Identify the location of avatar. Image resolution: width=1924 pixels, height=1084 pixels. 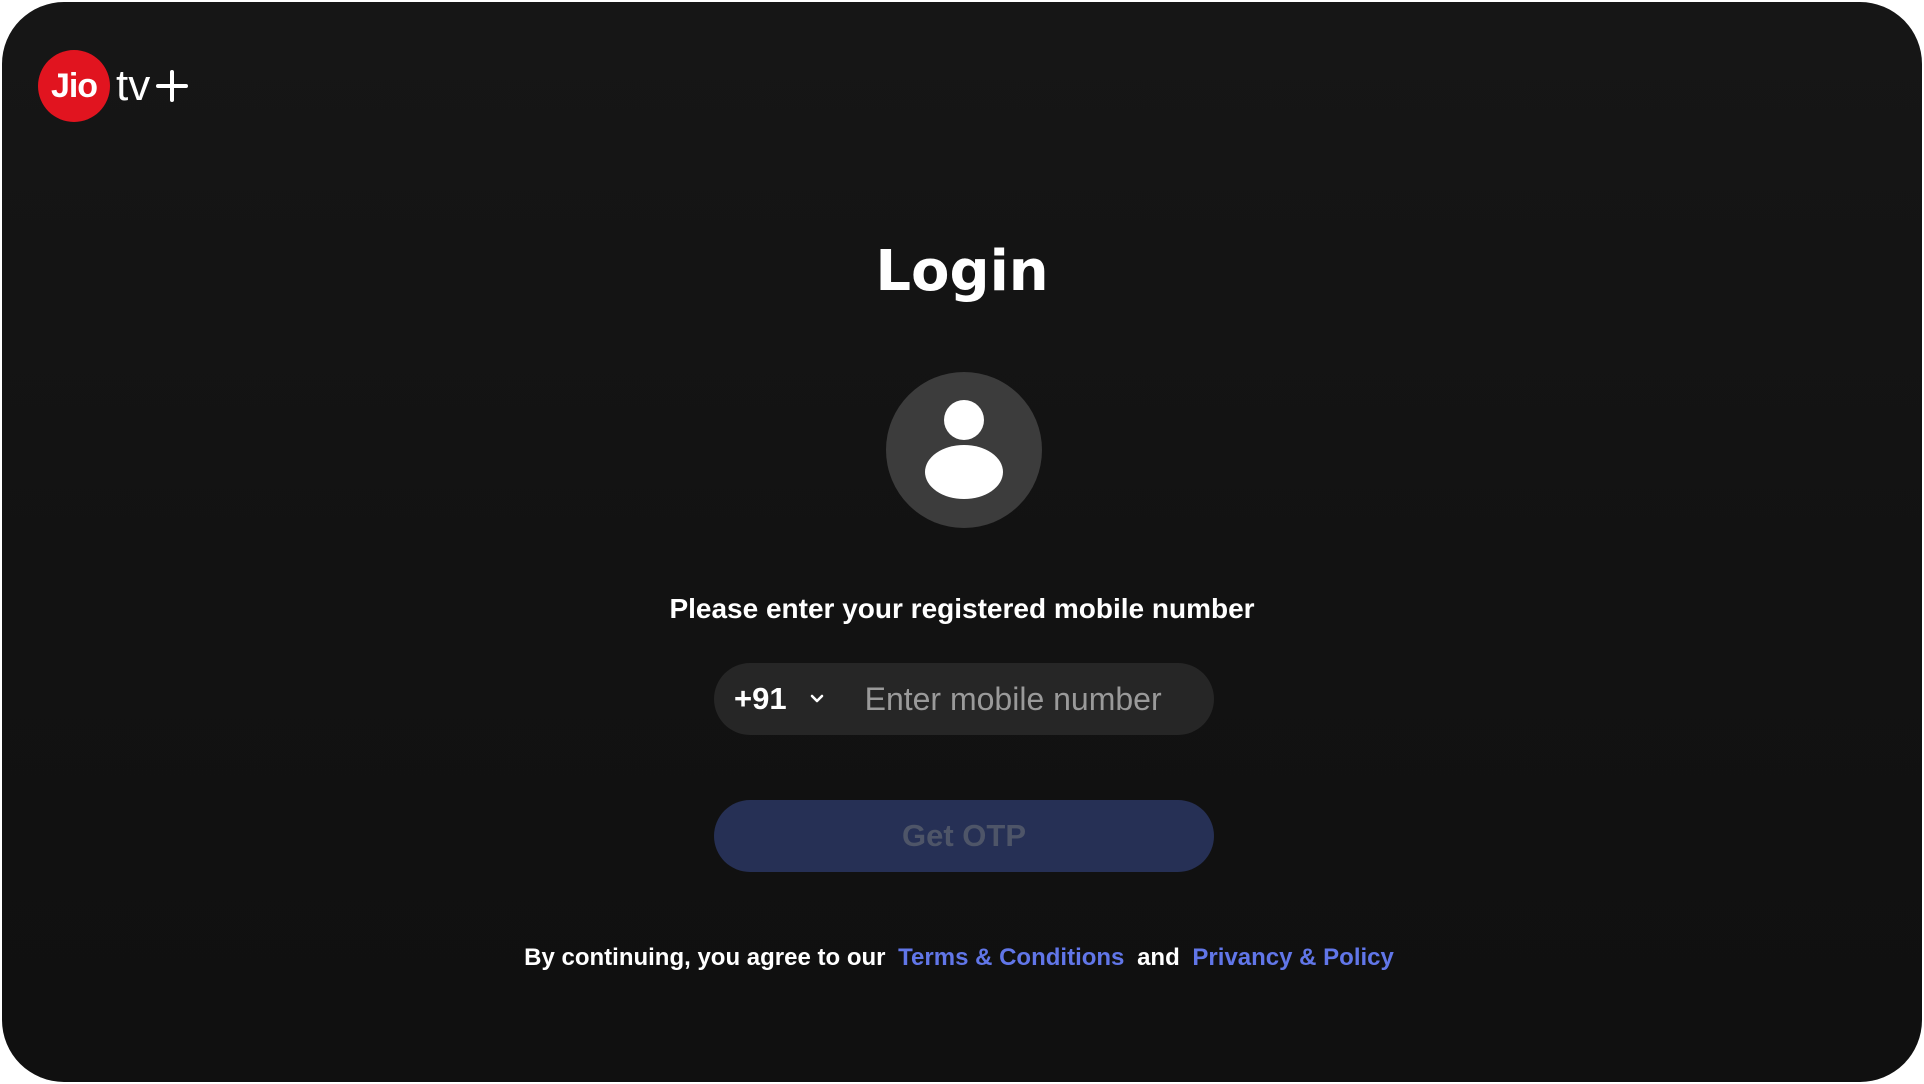
(964, 450).